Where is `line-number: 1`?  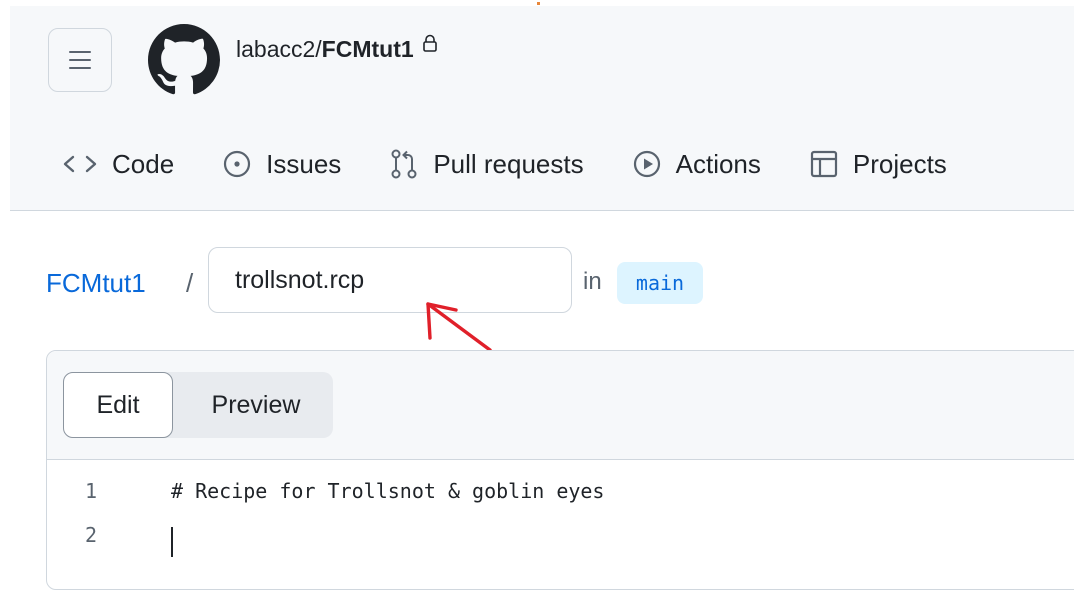 line-number: 1 is located at coordinates (91, 491).